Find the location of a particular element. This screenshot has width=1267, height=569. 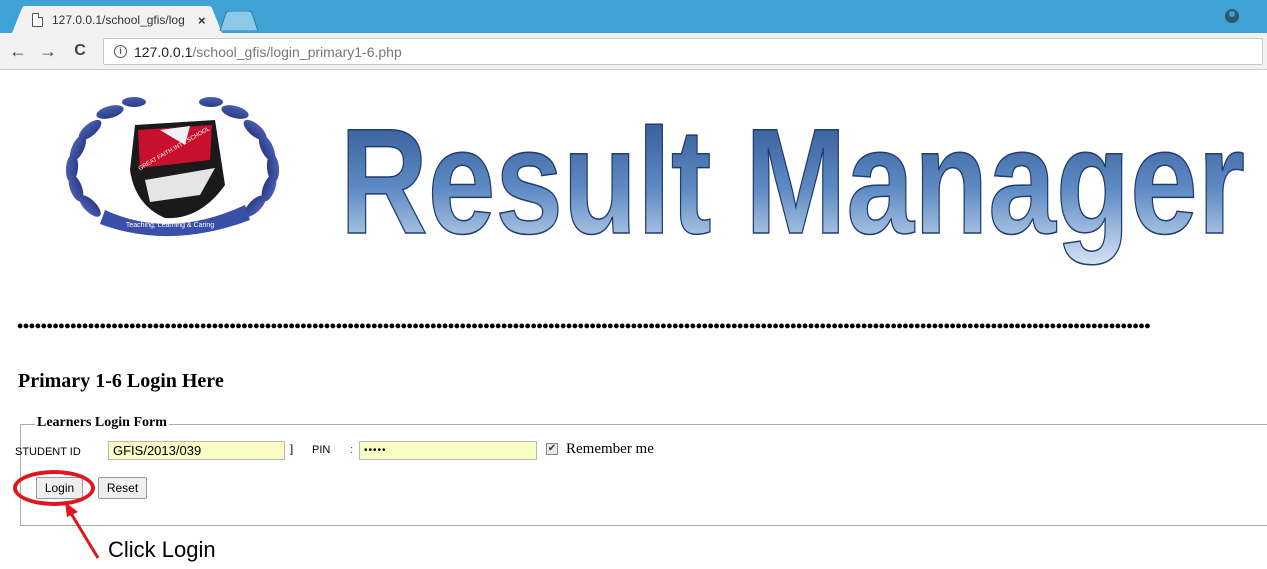

page-title: Primary 1-6 Login Here is located at coordinates (121, 381).